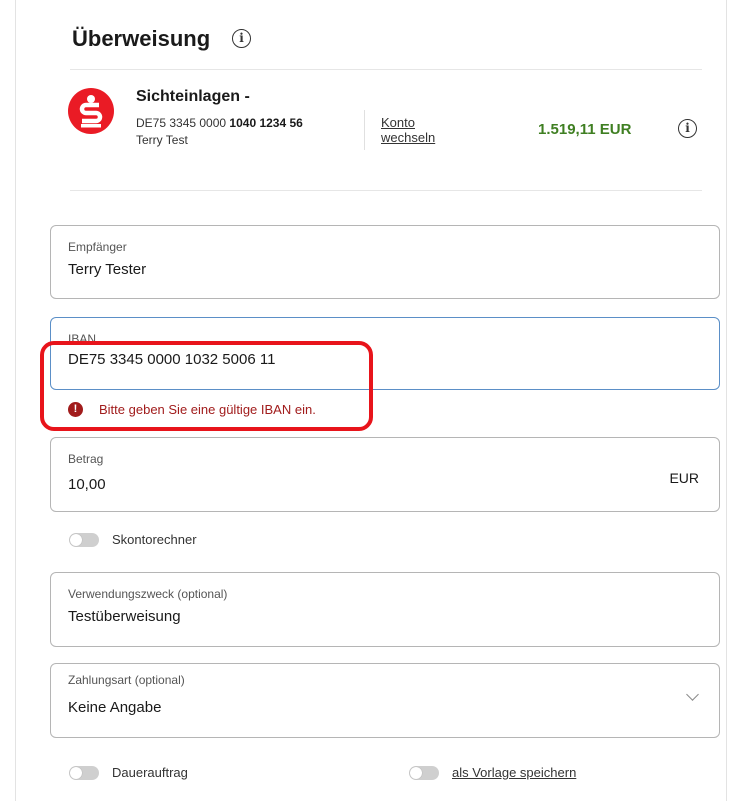 The height and width of the screenshot is (801, 734). What do you see at coordinates (154, 539) in the screenshot?
I see `skonto-label: Skontorechner` at bounding box center [154, 539].